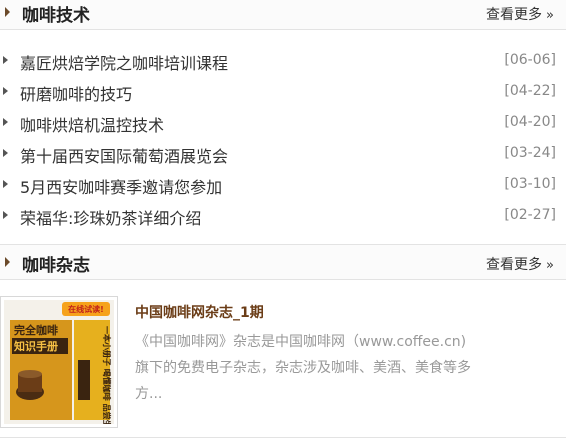 The width and height of the screenshot is (574, 447). I want to click on list-item: 荣福华:珍珠奶茶详细介绍 [02-27], so click(283, 215).